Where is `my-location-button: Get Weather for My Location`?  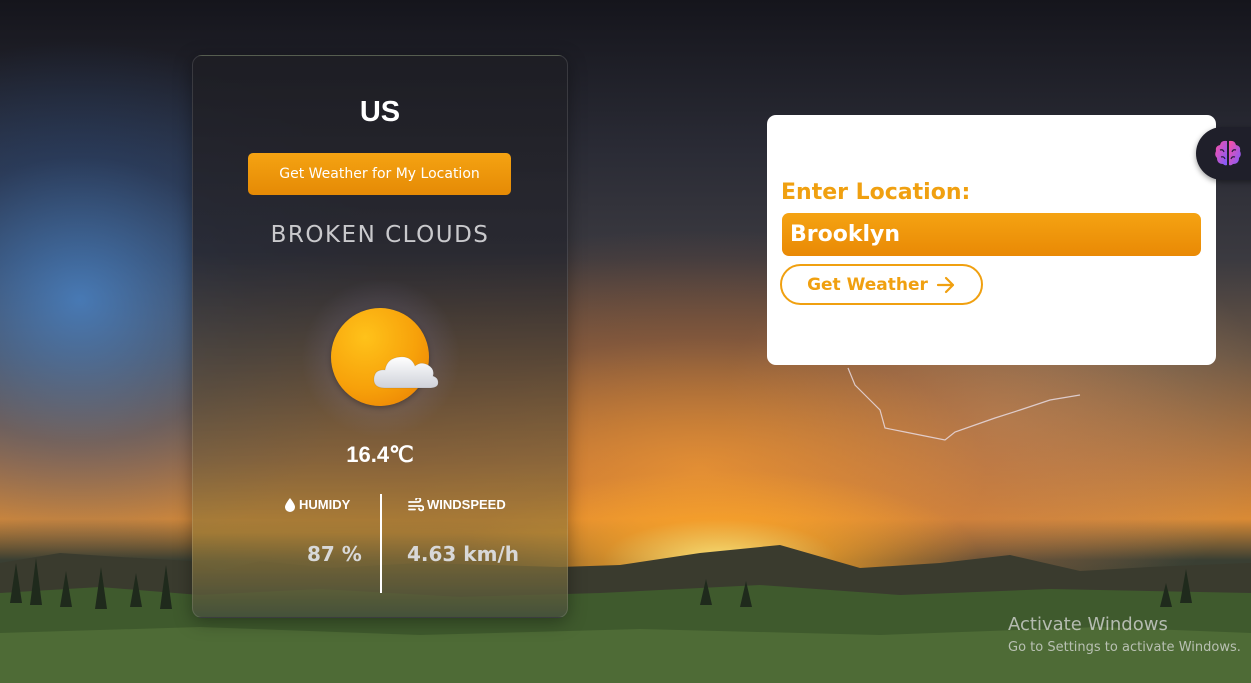
my-location-button: Get Weather for My Location is located at coordinates (379, 174).